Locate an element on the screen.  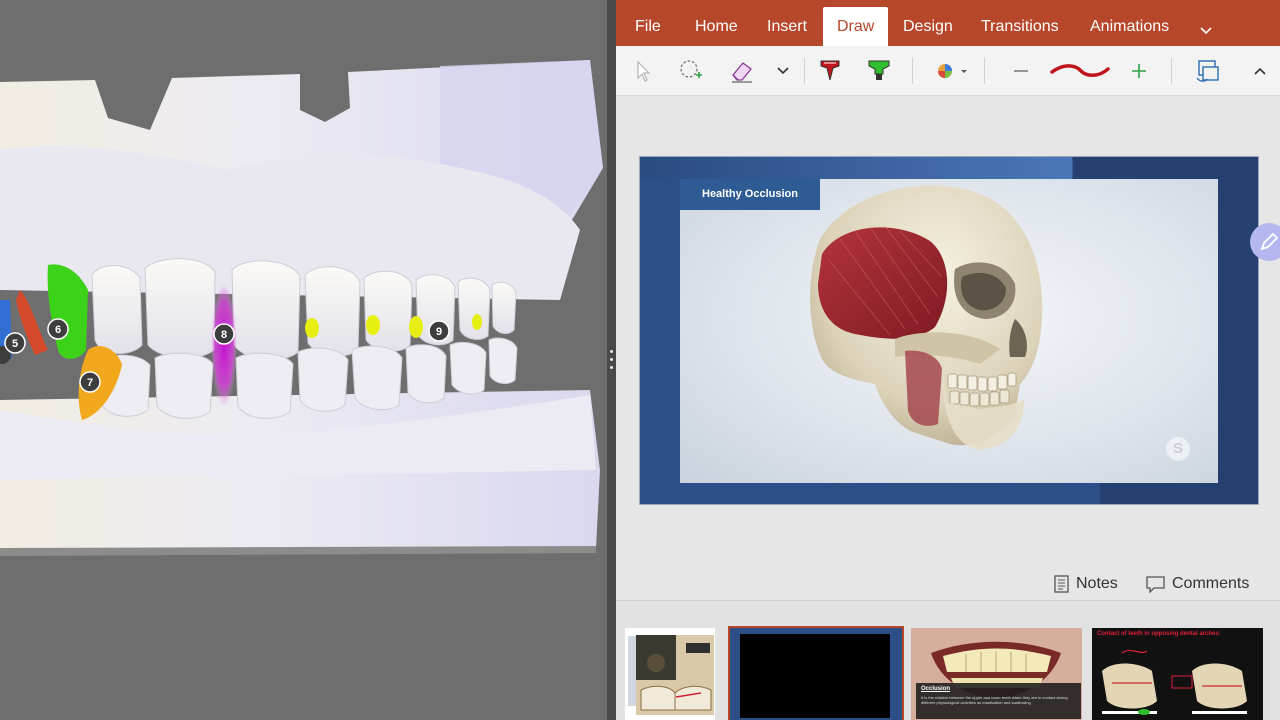
comments-button: Comments is located at coordinates (1197, 584).